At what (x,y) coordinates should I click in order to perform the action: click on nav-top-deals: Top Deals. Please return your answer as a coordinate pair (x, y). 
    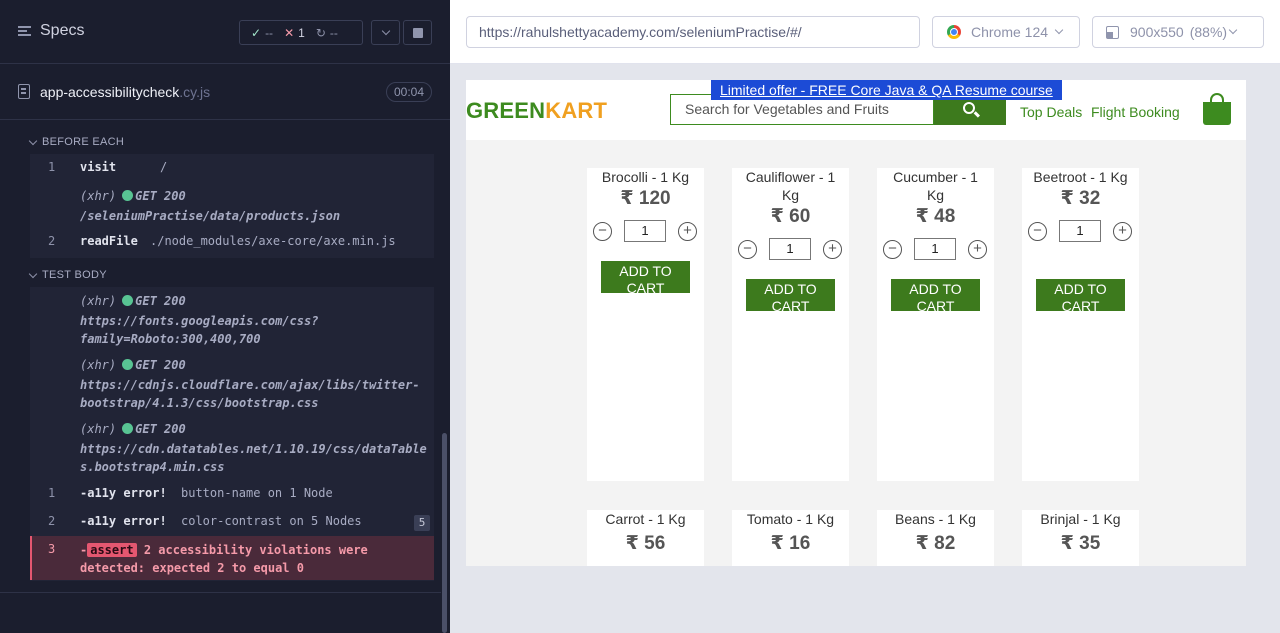
    Looking at the image, I should click on (1051, 112).